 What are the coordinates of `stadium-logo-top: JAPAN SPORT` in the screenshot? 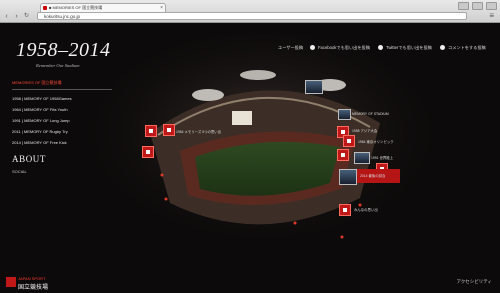 It's located at (32, 278).